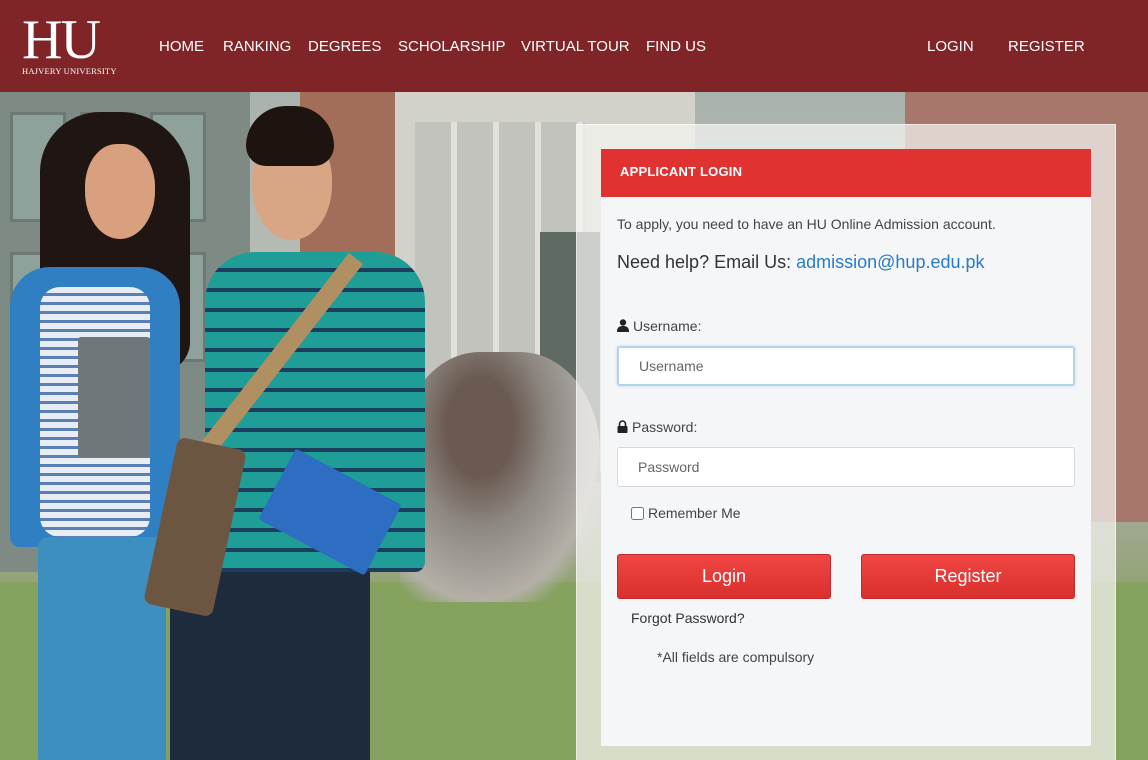  I want to click on student-girl-face, so click(120, 191).